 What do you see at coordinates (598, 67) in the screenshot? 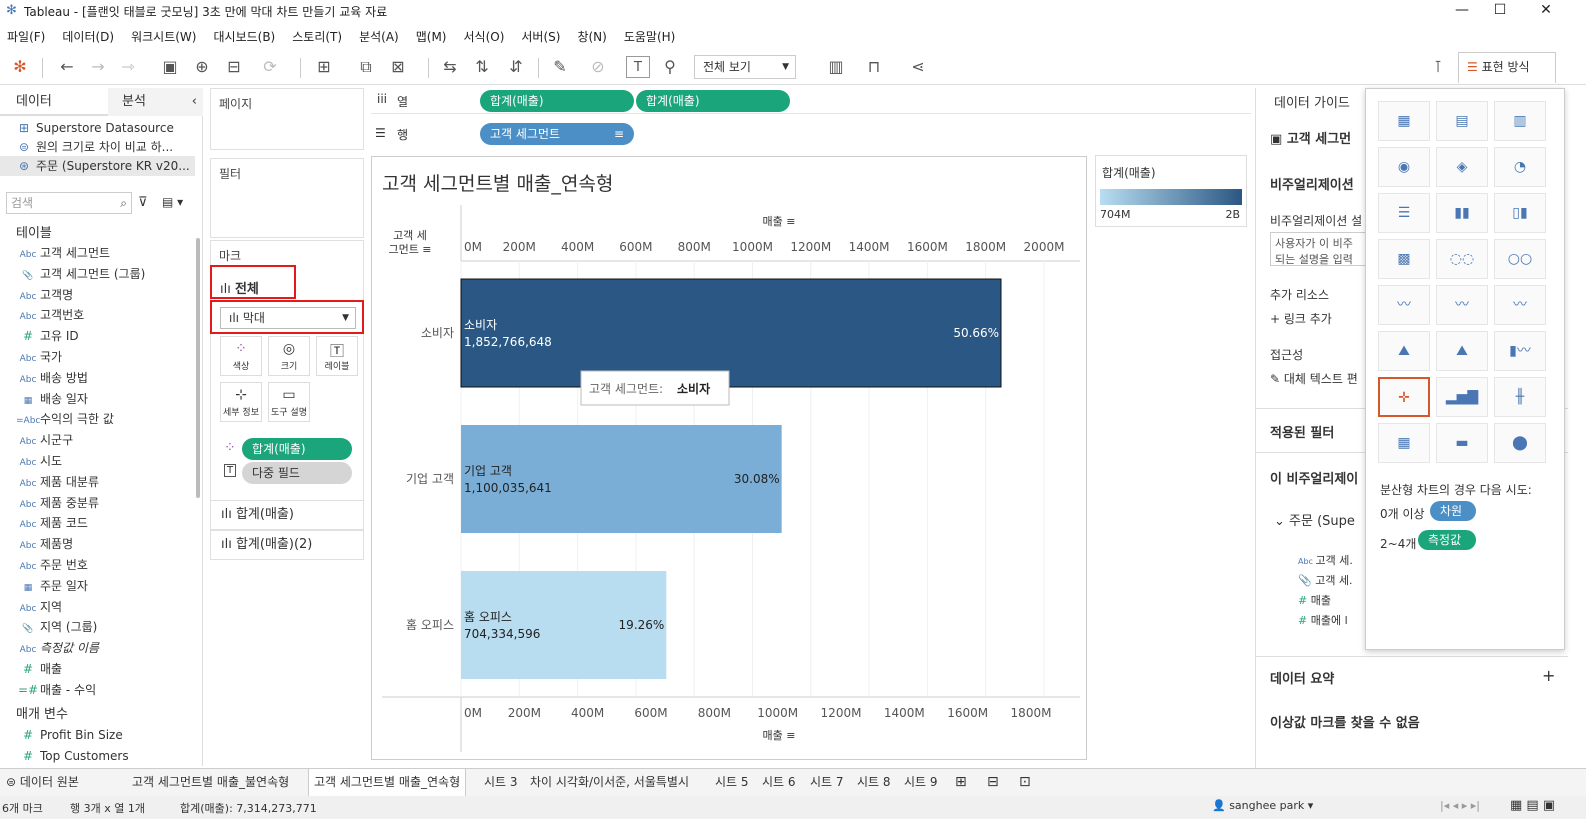
I see `group-icon: ⊘` at bounding box center [598, 67].